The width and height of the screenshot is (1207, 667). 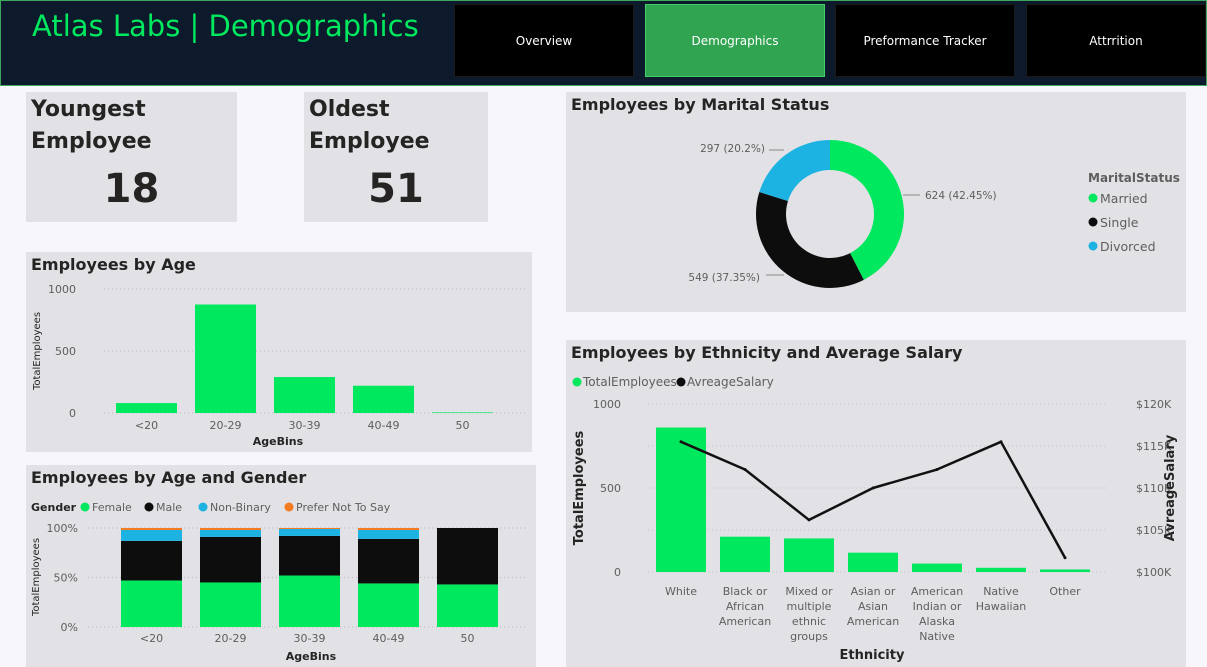 What do you see at coordinates (872, 655) in the screenshot?
I see `x-axis-title: Ethnicity` at bounding box center [872, 655].